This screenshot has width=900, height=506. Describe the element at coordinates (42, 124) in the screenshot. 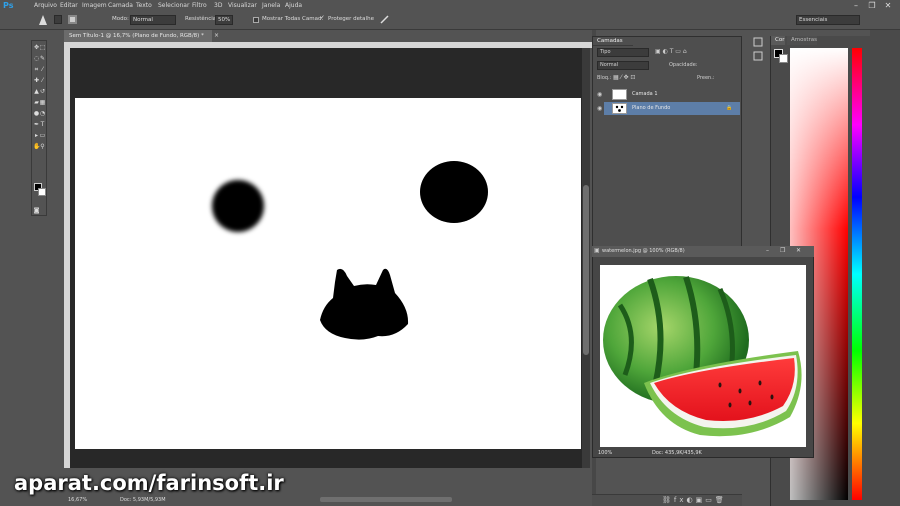

I see `type-tool-icon: T` at that location.